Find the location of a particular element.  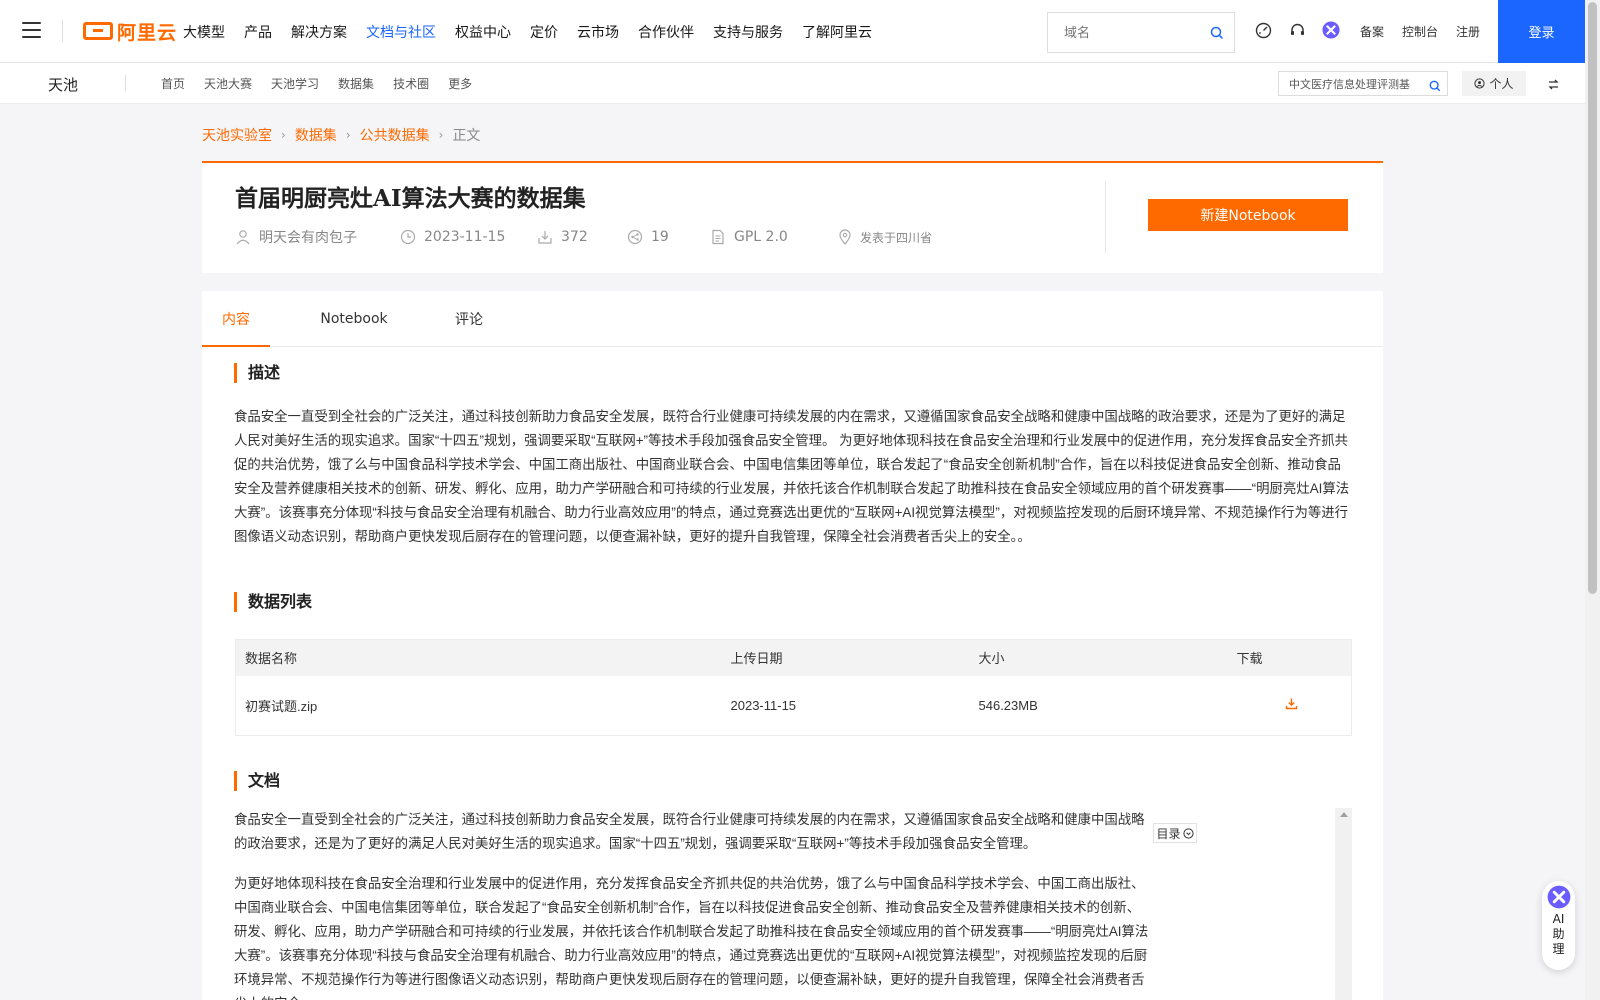

meta-location: 发表于四川省 is located at coordinates (885, 237).